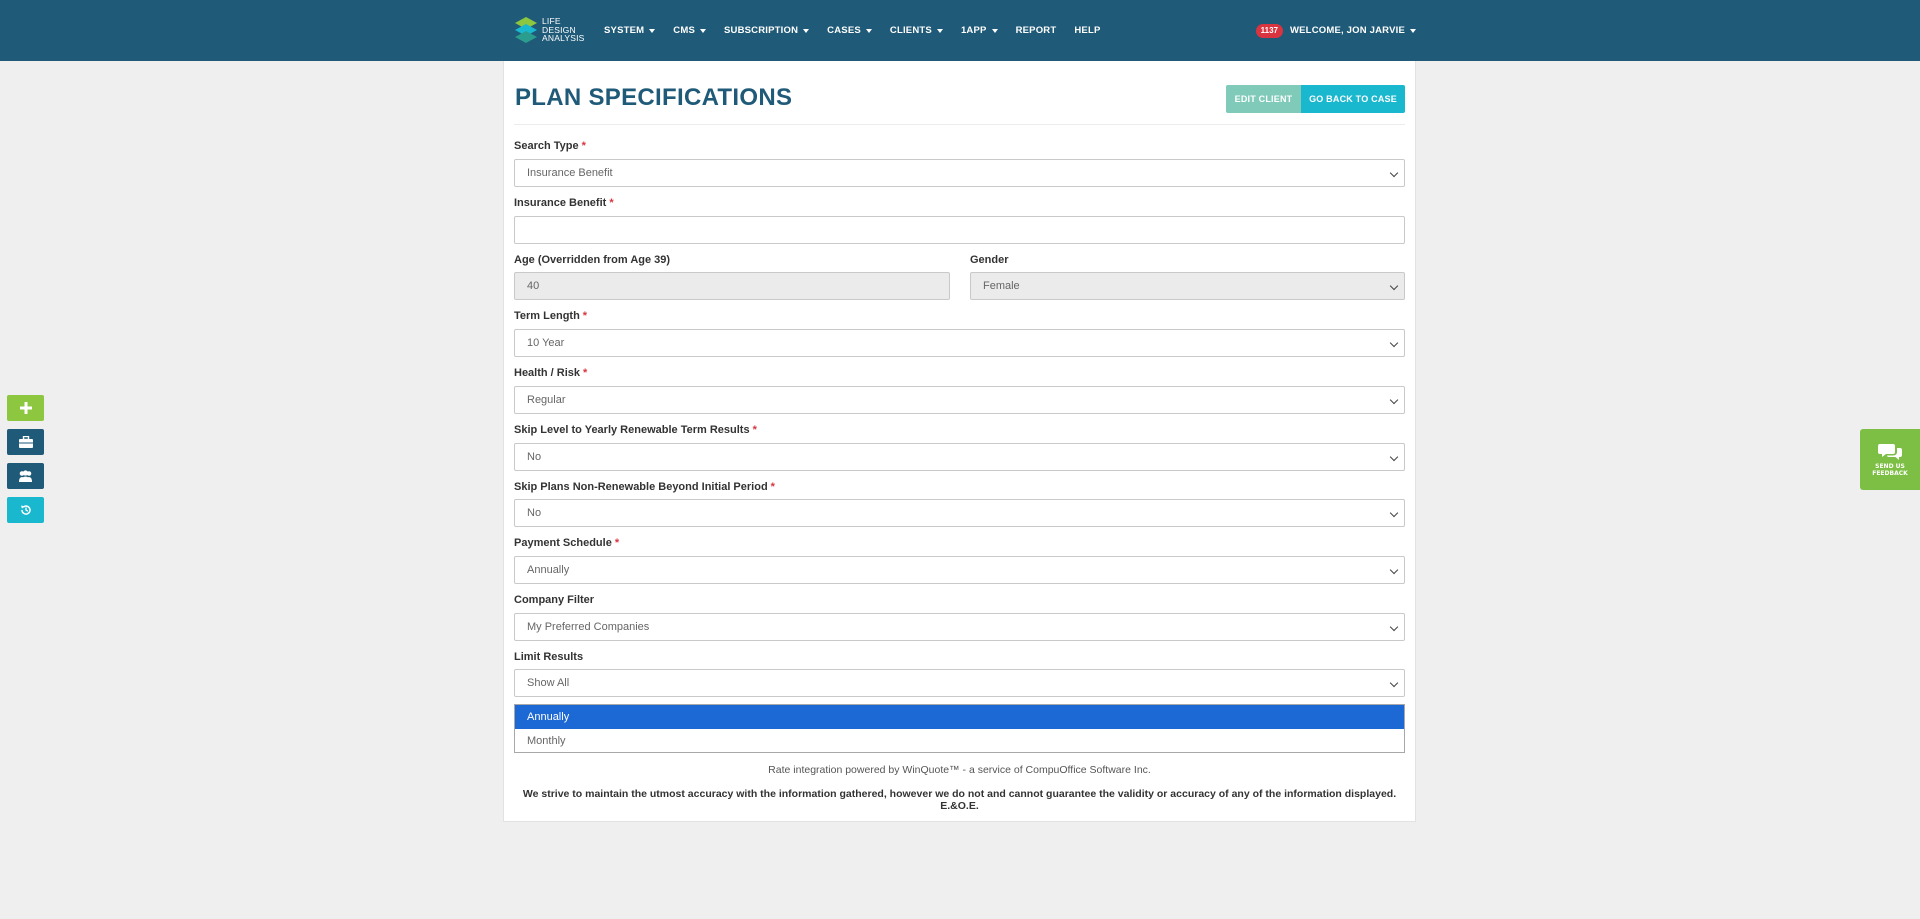 The height and width of the screenshot is (919, 1920). I want to click on brand-logo: LIFE DESIGN ANALYSIS, so click(553, 30).